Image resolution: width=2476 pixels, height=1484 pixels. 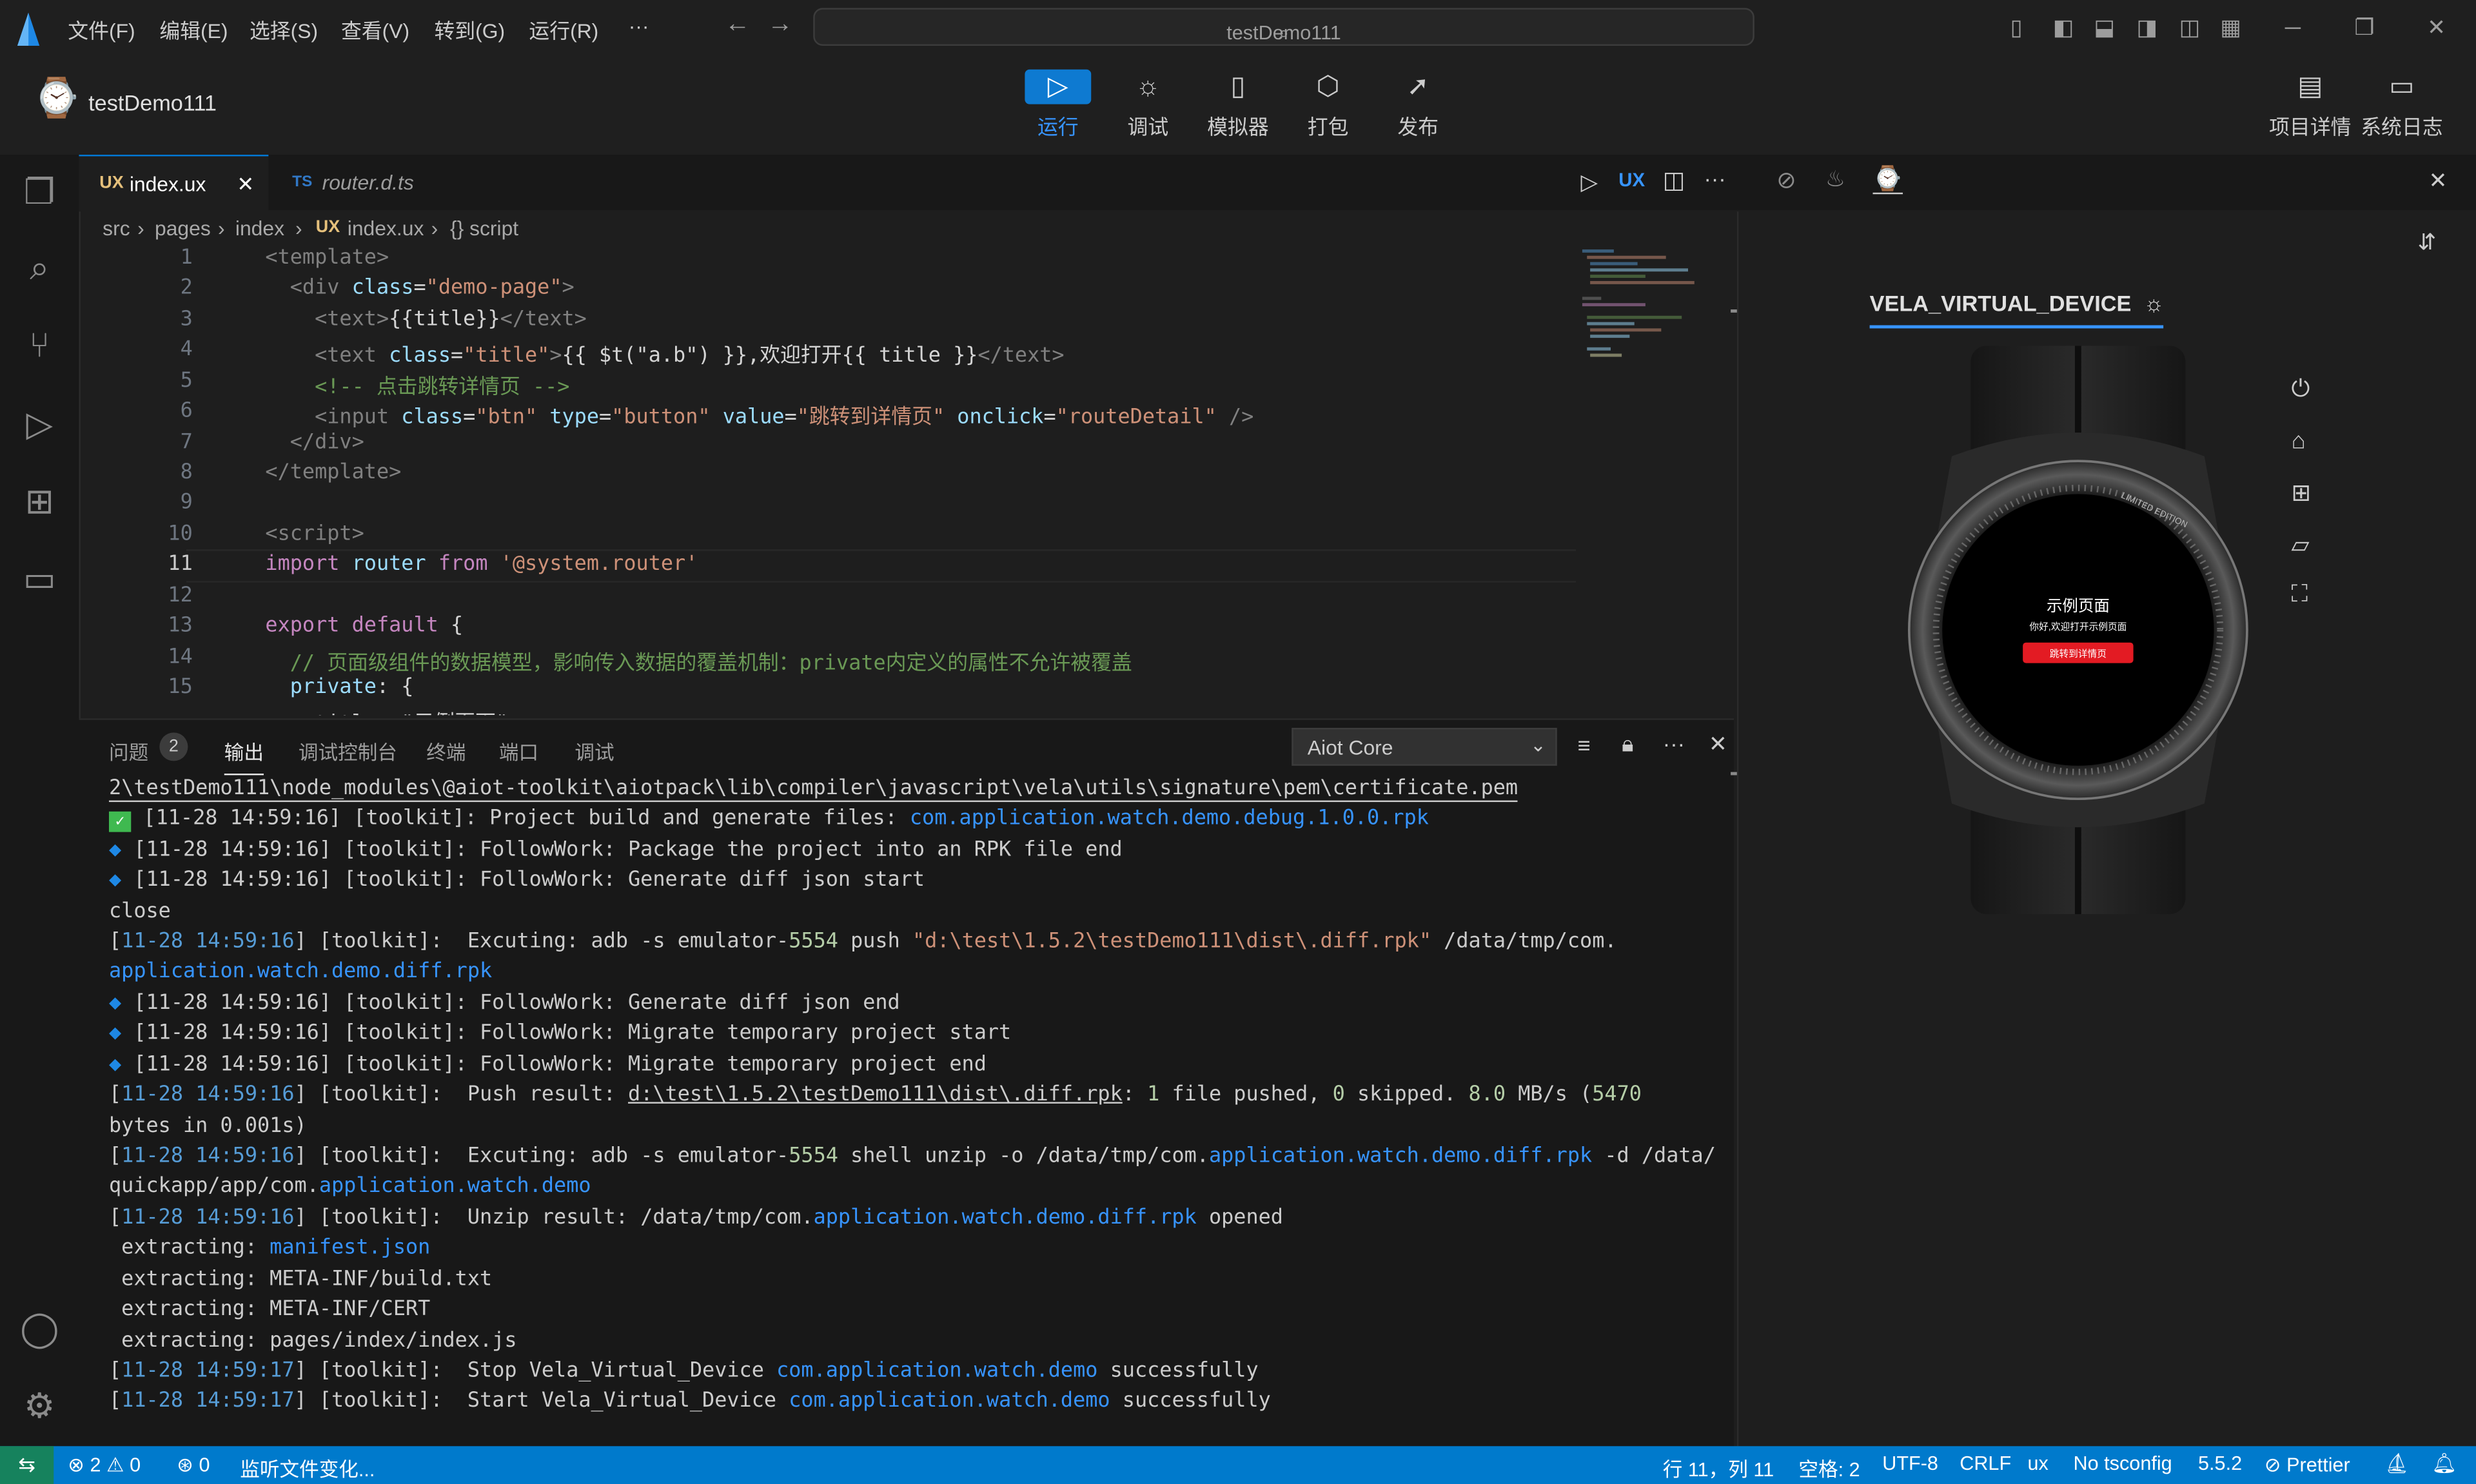 I want to click on breadcrumb-src: src, so click(x=116, y=228).